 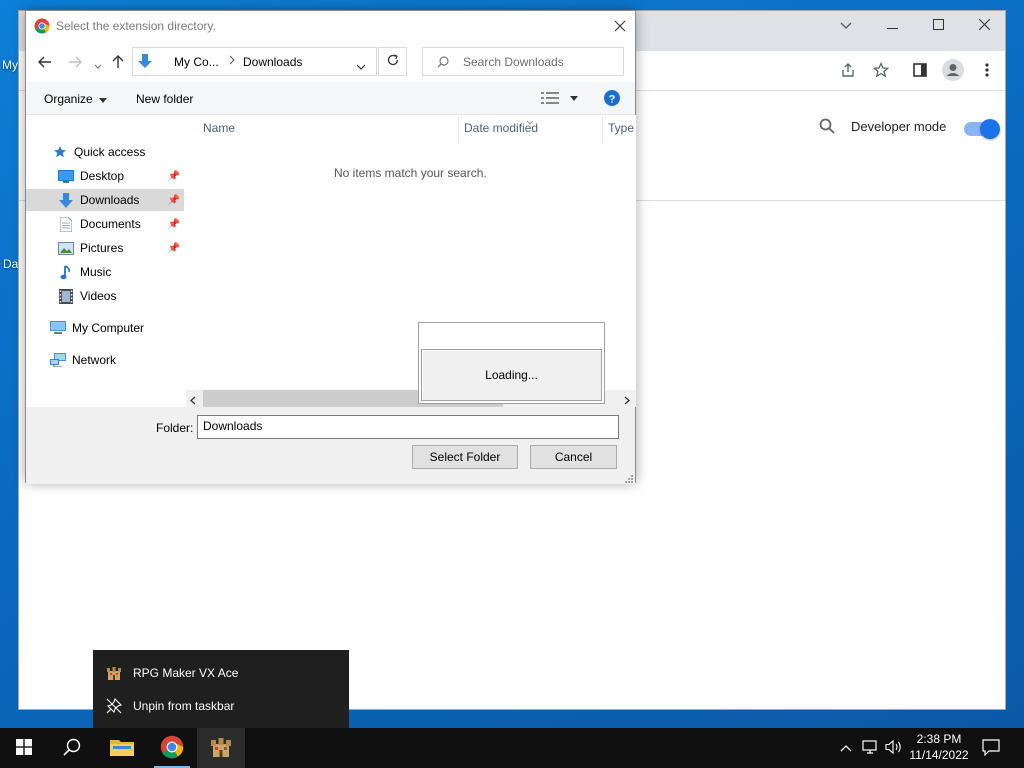 What do you see at coordinates (953, 71) in the screenshot?
I see `profile-button` at bounding box center [953, 71].